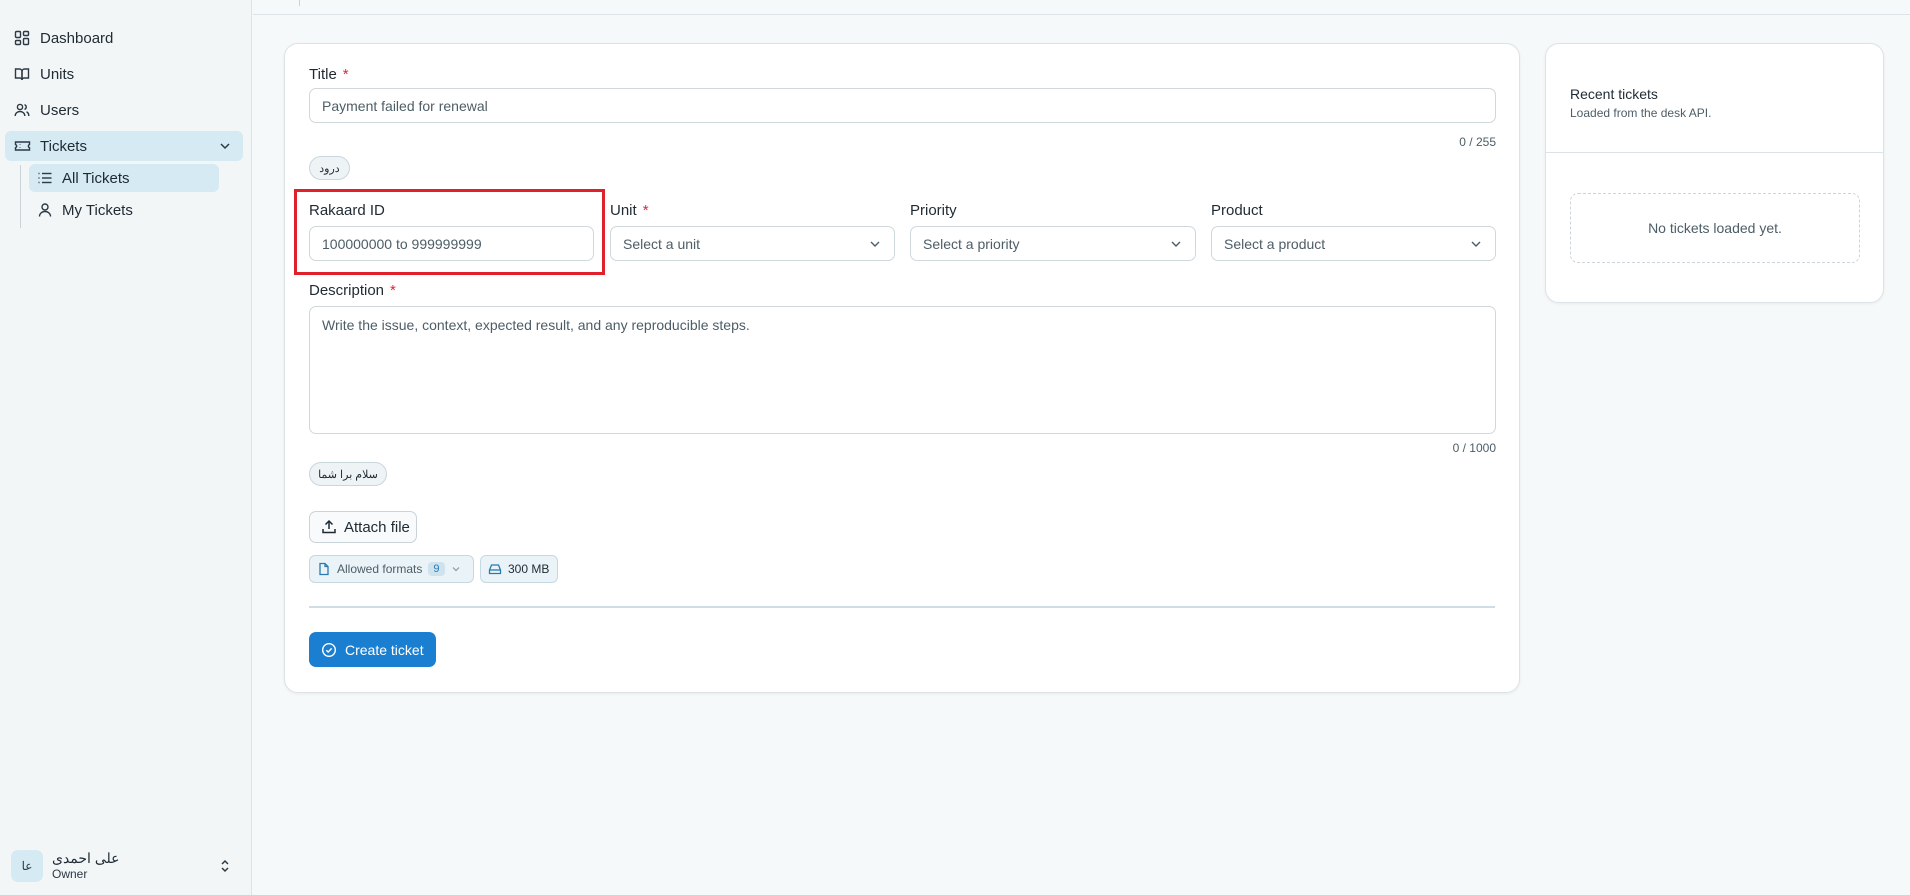 The width and height of the screenshot is (1910, 895). I want to click on create-ticket-label: Create ticket, so click(384, 649).